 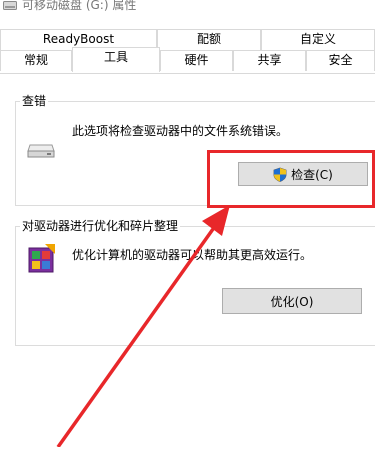 I want to click on title-bar: 可移动磁盘 (G:) 属性, so click(x=187, y=9).